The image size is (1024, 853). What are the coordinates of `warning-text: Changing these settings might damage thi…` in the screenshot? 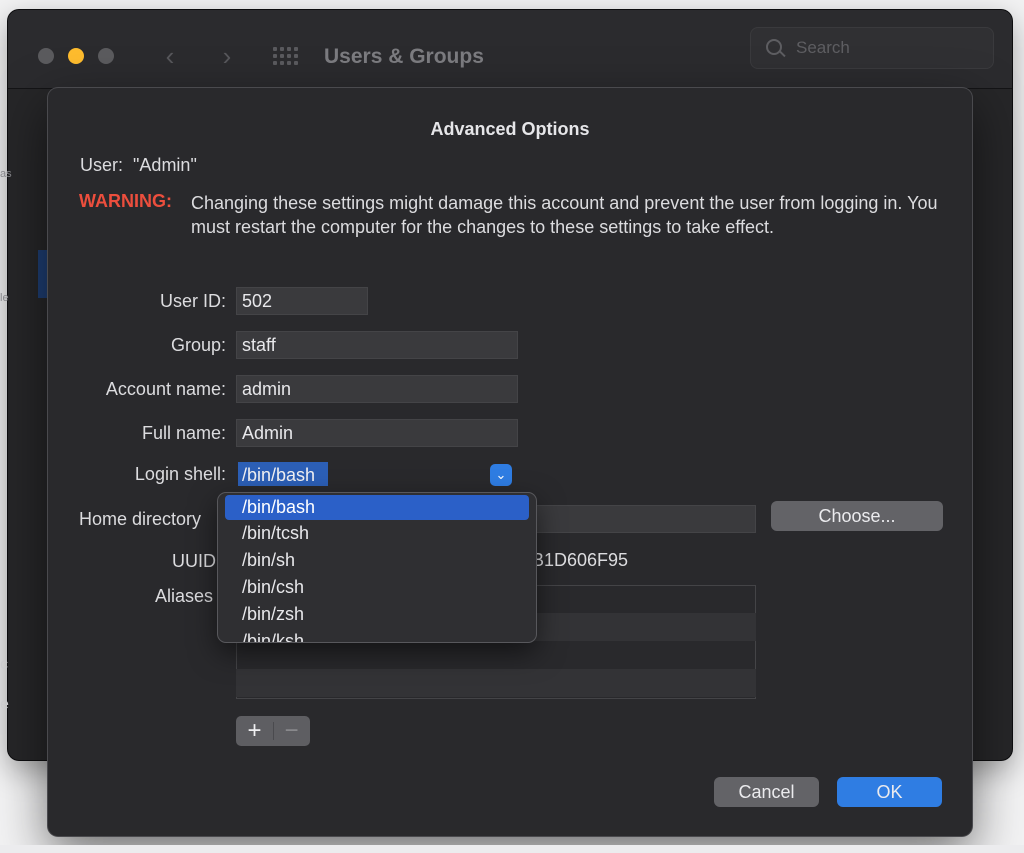 It's located at (564, 215).